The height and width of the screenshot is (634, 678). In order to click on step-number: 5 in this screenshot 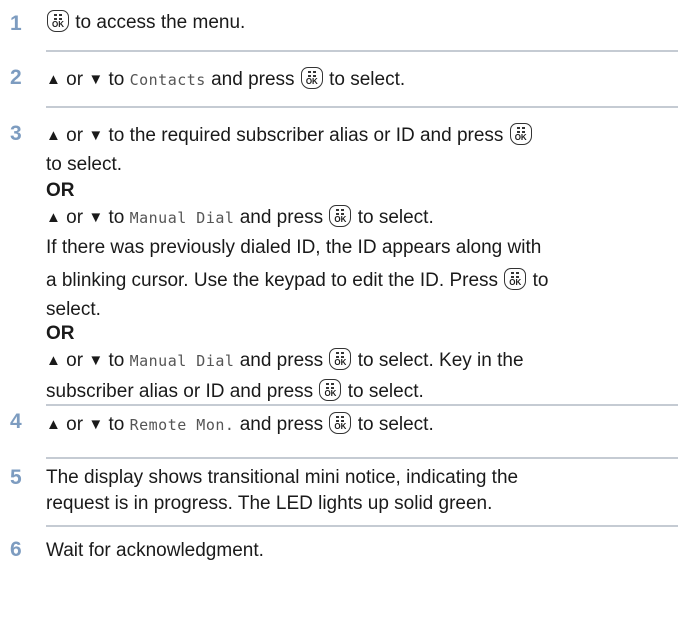, I will do `click(16, 477)`.